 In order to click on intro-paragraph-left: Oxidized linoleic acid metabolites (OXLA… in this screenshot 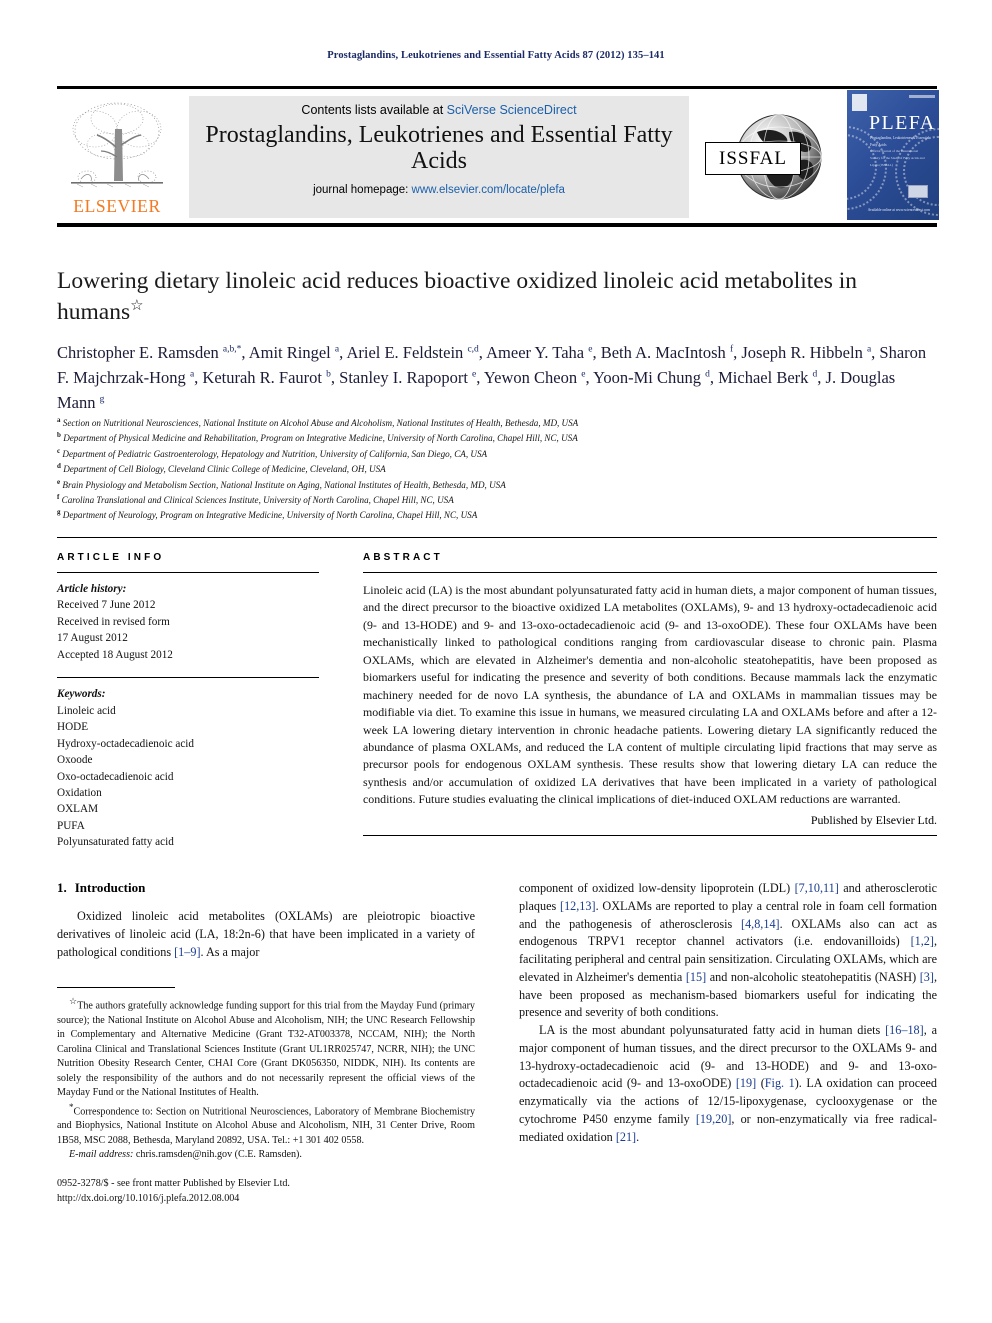, I will do `click(266, 934)`.